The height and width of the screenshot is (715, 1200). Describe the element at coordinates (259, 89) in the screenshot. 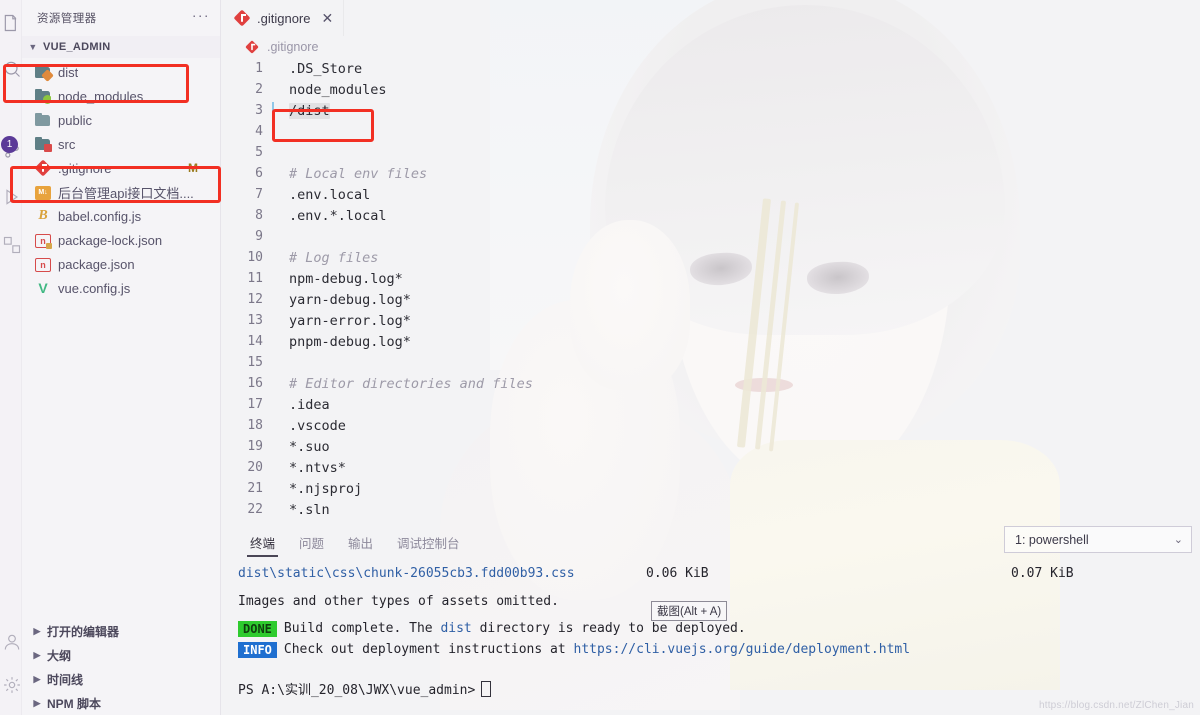

I see `line-number: 2` at that location.